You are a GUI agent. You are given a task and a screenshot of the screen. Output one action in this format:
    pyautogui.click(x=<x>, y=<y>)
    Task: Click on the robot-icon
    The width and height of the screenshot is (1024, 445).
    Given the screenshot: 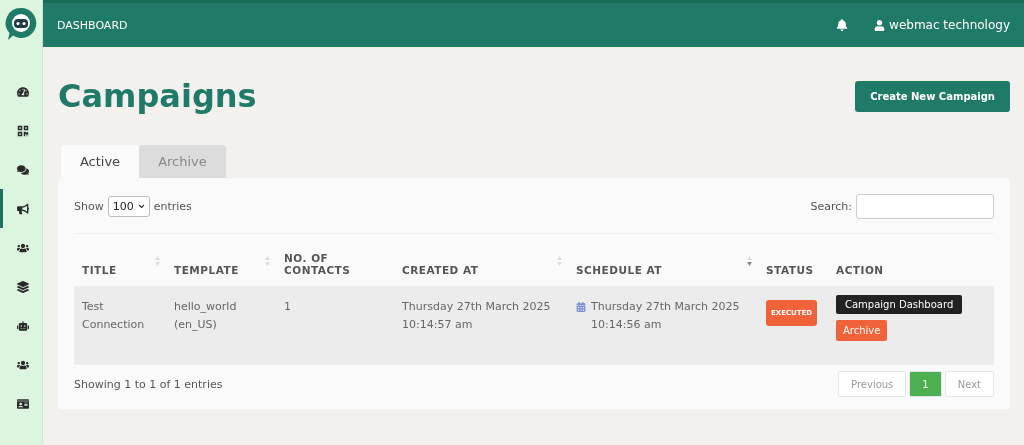 What is the action you would take?
    pyautogui.click(x=22, y=325)
    